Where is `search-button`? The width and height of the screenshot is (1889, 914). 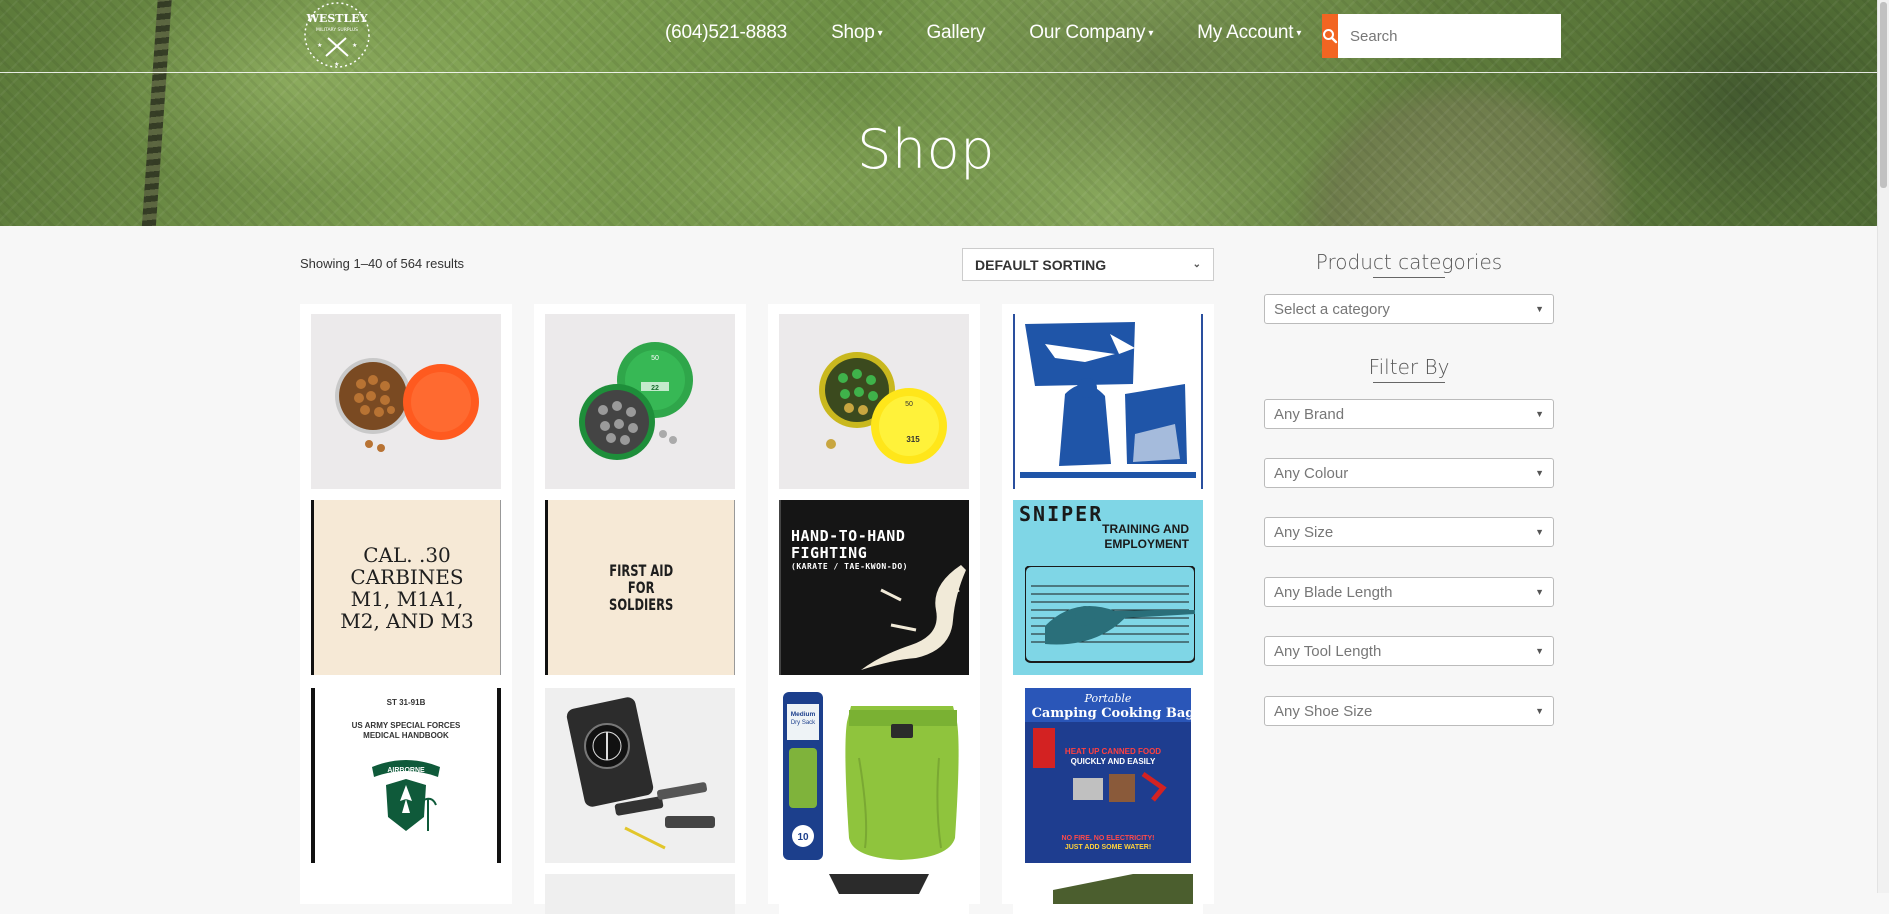
search-button is located at coordinates (1330, 36).